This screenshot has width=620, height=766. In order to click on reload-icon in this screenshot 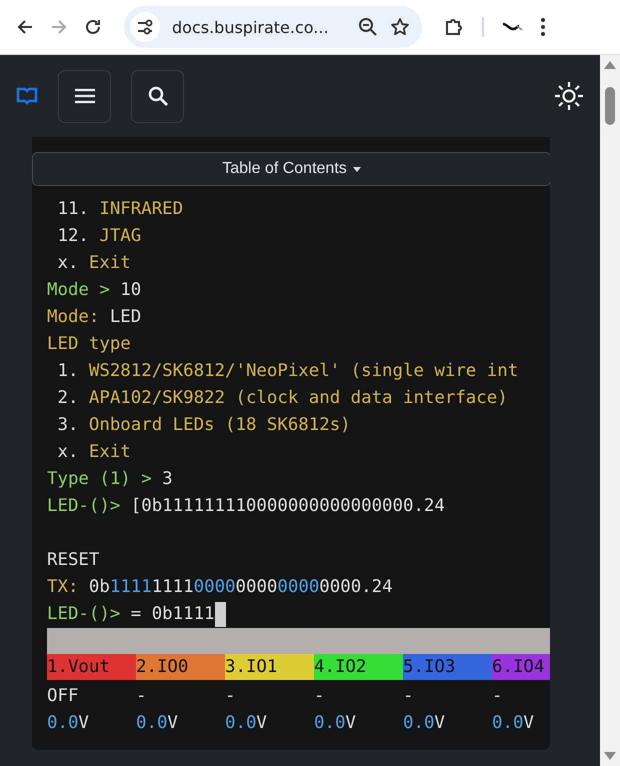, I will do `click(93, 27)`.